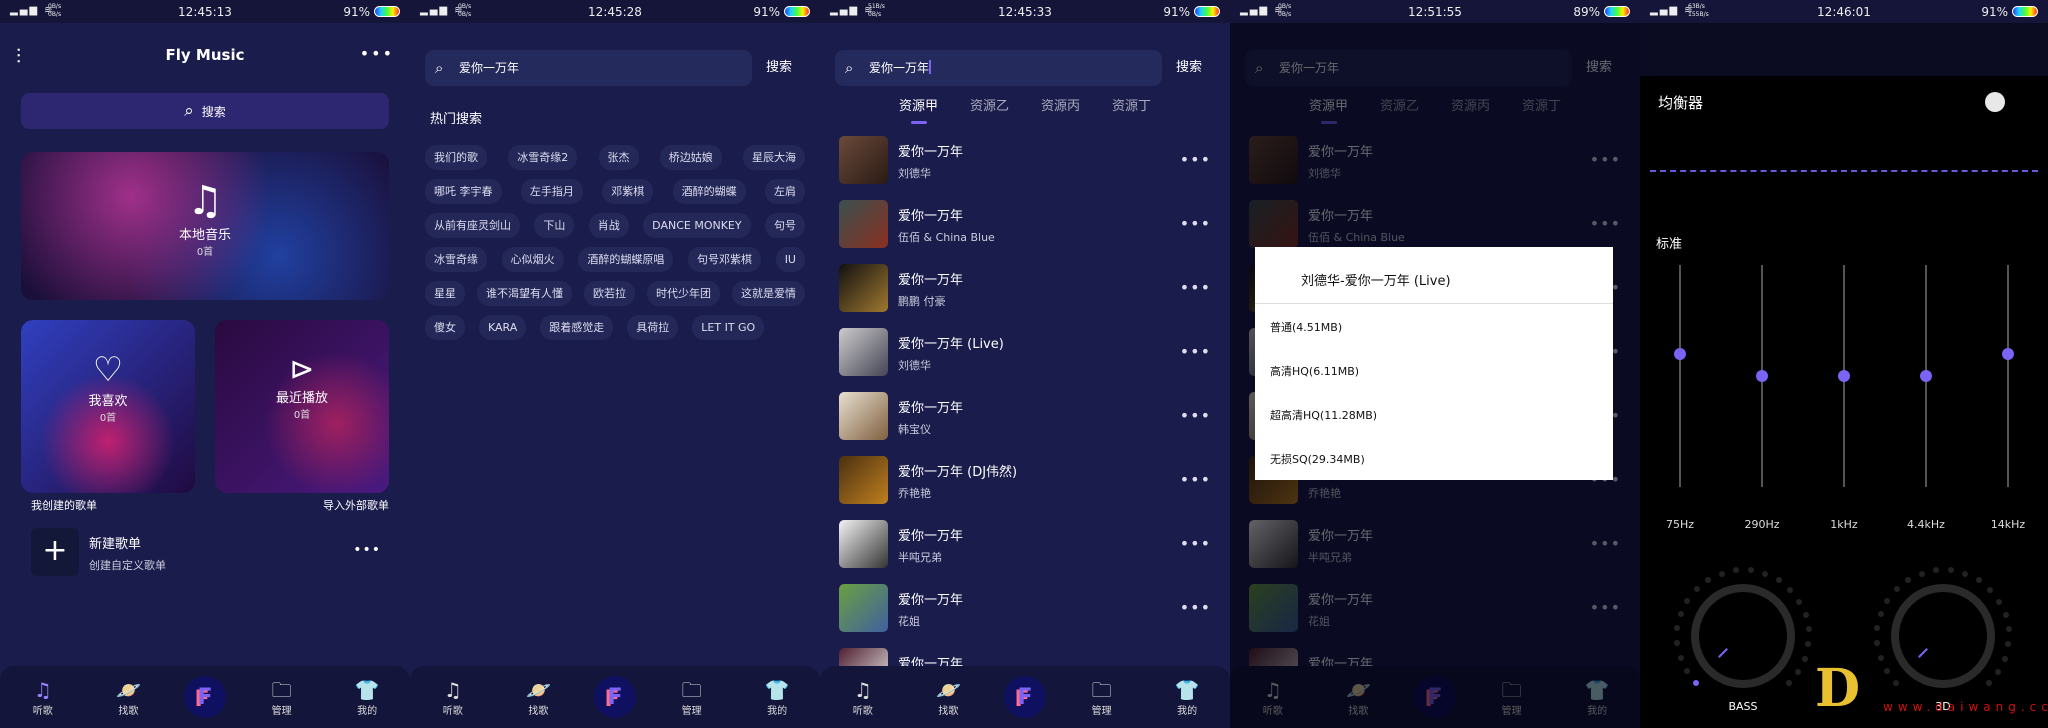  What do you see at coordinates (302, 406) in the screenshot?
I see `recent-card: ⊳ 最近播放 0首` at bounding box center [302, 406].